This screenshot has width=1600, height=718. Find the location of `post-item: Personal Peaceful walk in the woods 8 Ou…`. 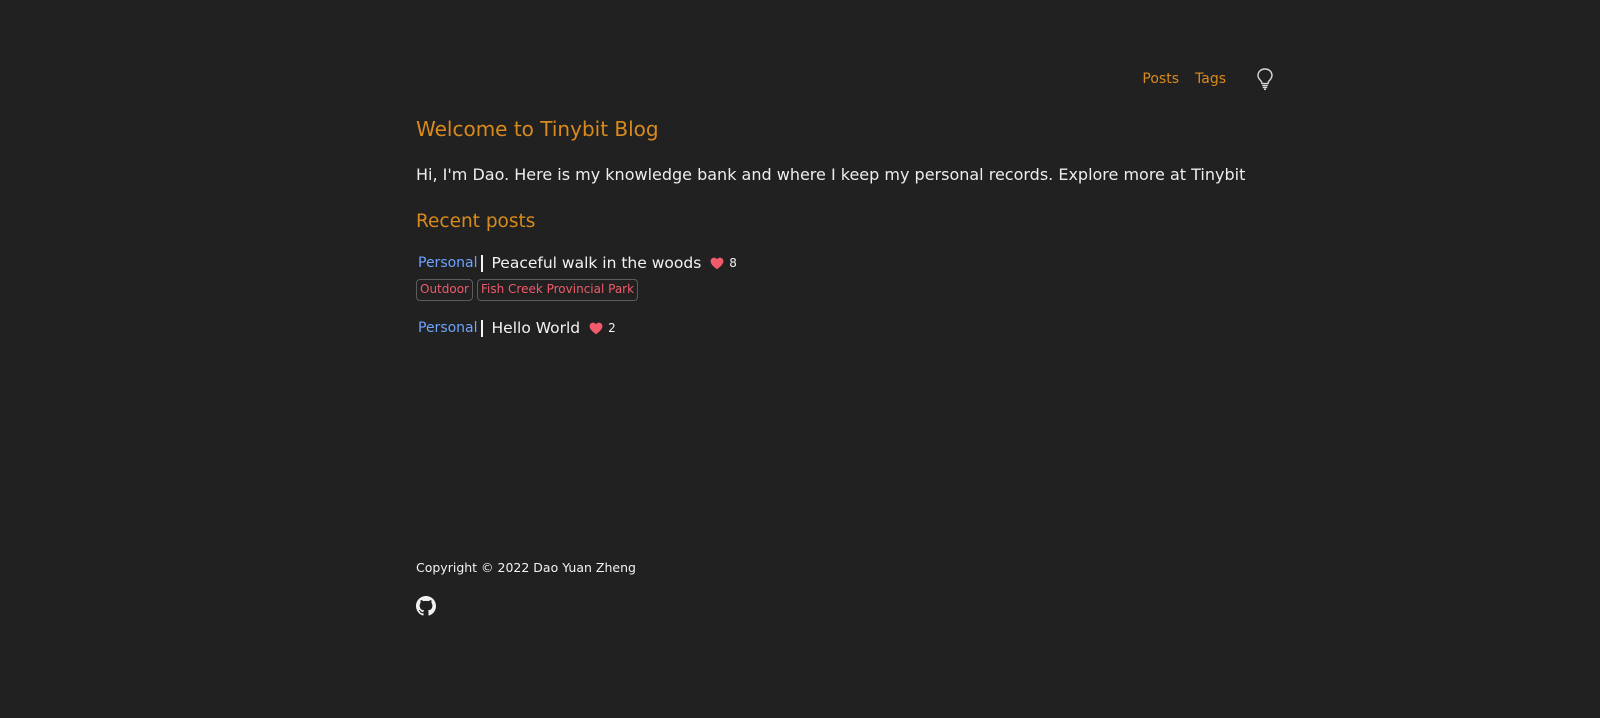

post-item: Personal Peaceful walk in the woods 8 Ou… is located at coordinates (846, 276).